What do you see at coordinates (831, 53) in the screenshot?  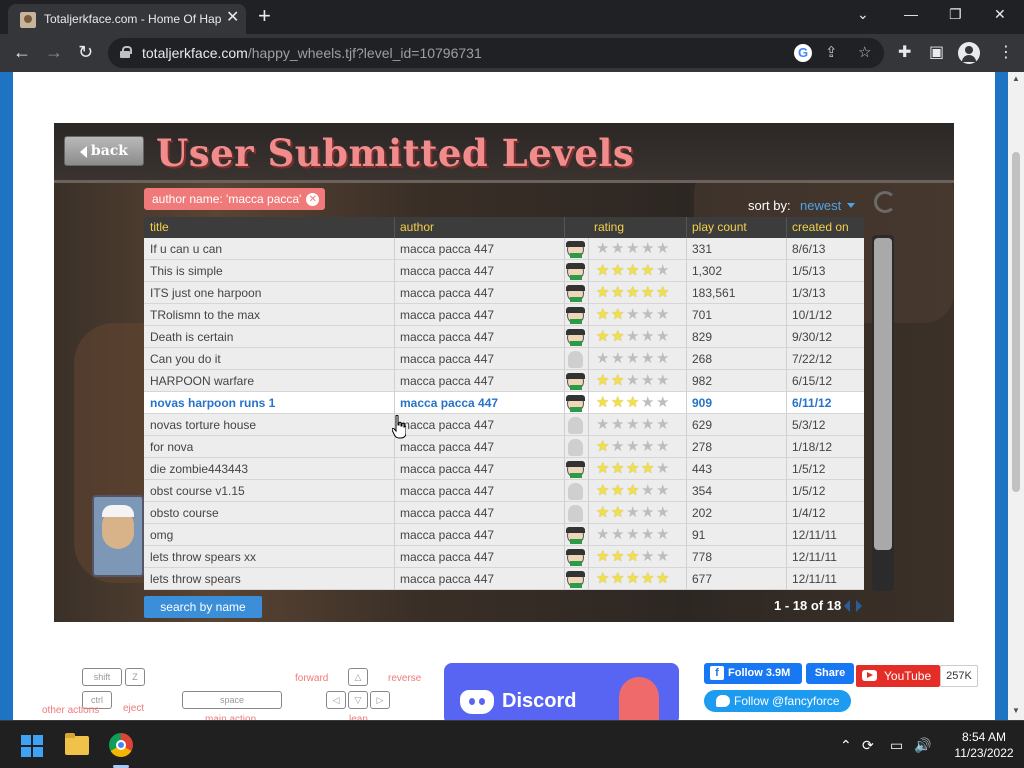 I see `share-icon: ⇪` at bounding box center [831, 53].